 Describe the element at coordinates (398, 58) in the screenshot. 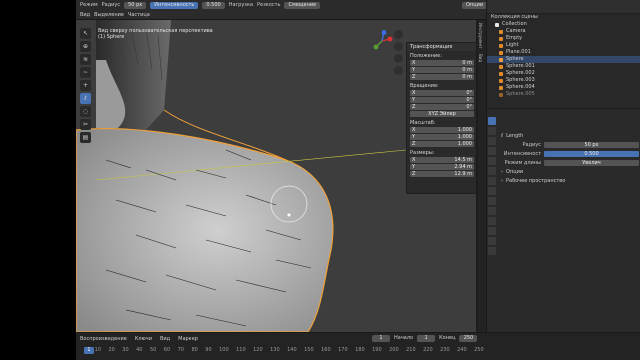

I see `camera-view-icon` at that location.